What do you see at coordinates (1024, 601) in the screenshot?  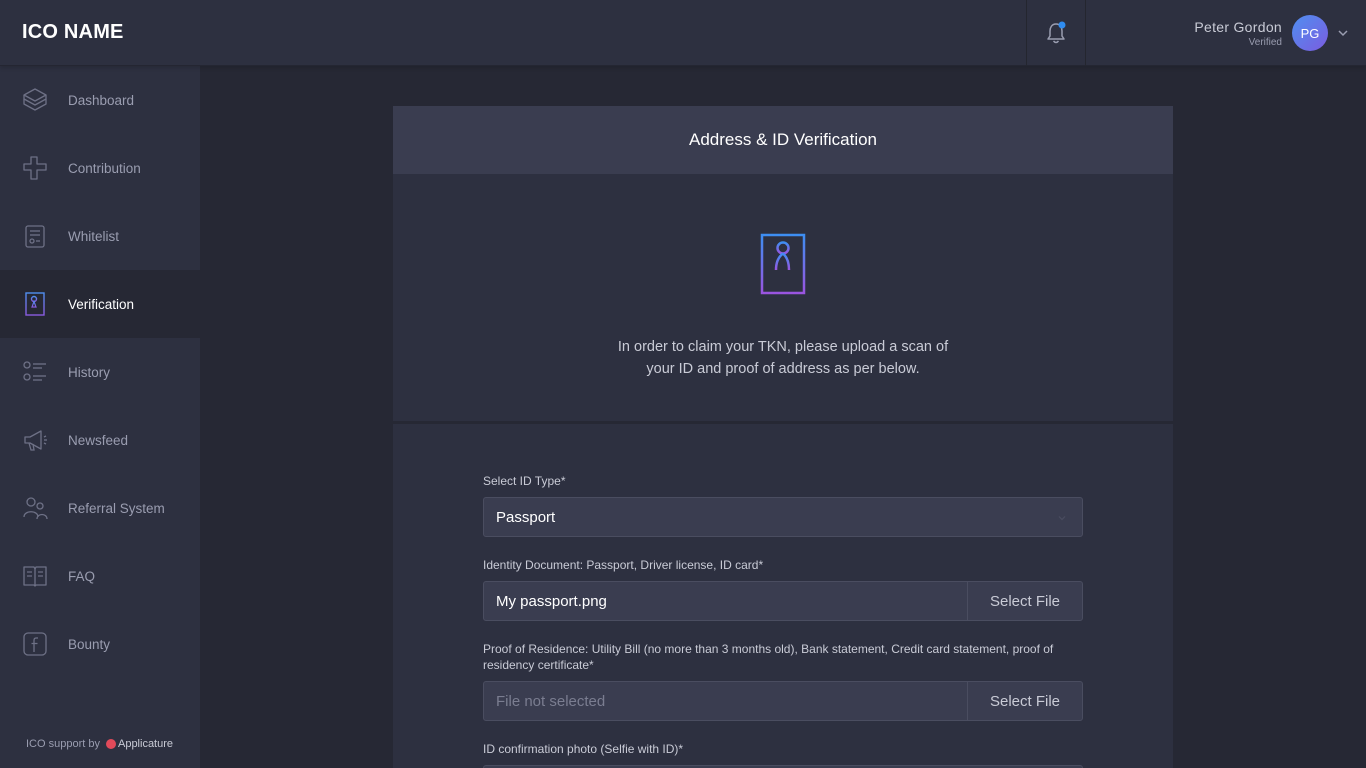 I see `identity-select-file-button: Select File` at bounding box center [1024, 601].